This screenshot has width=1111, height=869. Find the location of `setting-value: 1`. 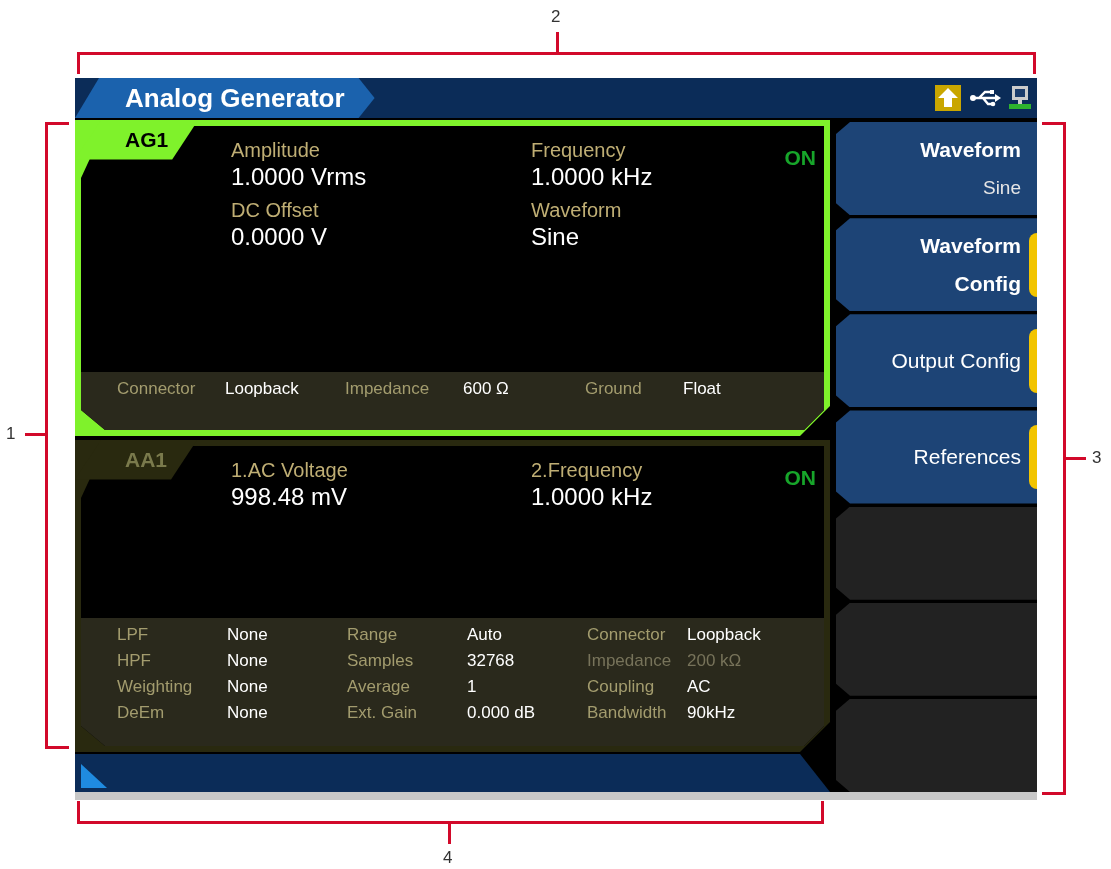

setting-value: 1 is located at coordinates (472, 687).